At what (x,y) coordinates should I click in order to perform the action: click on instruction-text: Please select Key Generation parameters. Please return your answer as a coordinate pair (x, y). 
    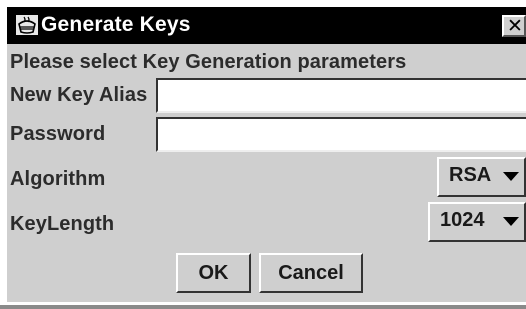
    Looking at the image, I should click on (208, 62).